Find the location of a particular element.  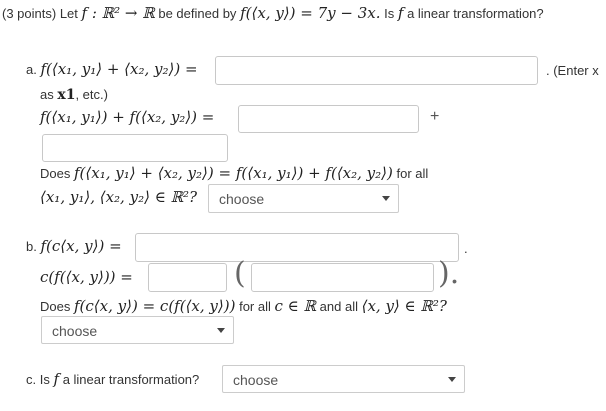

part-b-line1: b. f(c⟨x, y⟩) = is located at coordinates (74, 246).